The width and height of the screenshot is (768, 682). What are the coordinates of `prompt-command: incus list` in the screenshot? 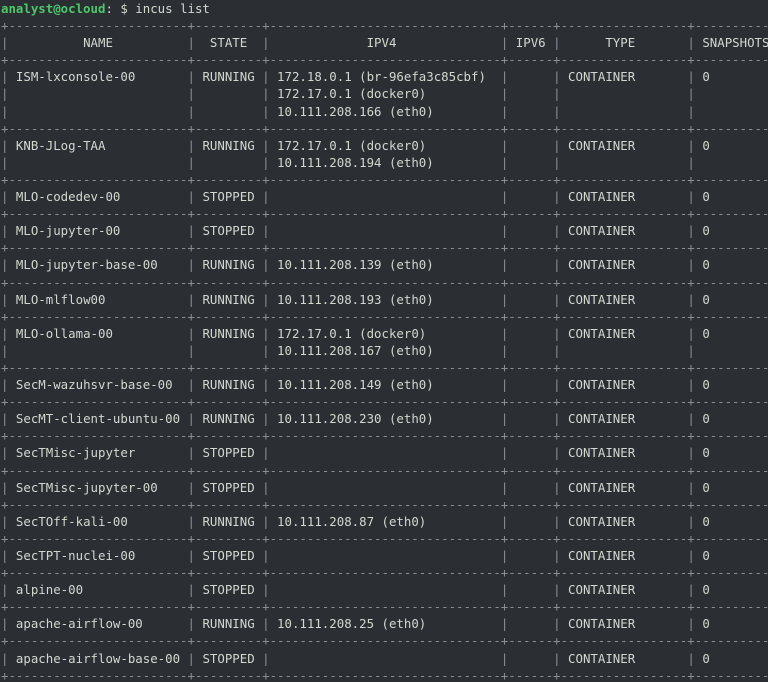 It's located at (172, 8).